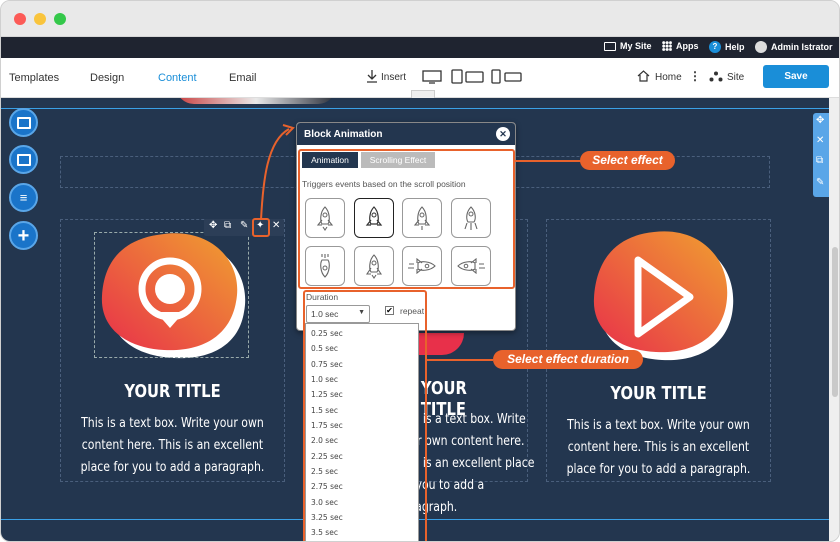  What do you see at coordinates (507, 78) in the screenshot?
I see `mobile-view-icon` at bounding box center [507, 78].